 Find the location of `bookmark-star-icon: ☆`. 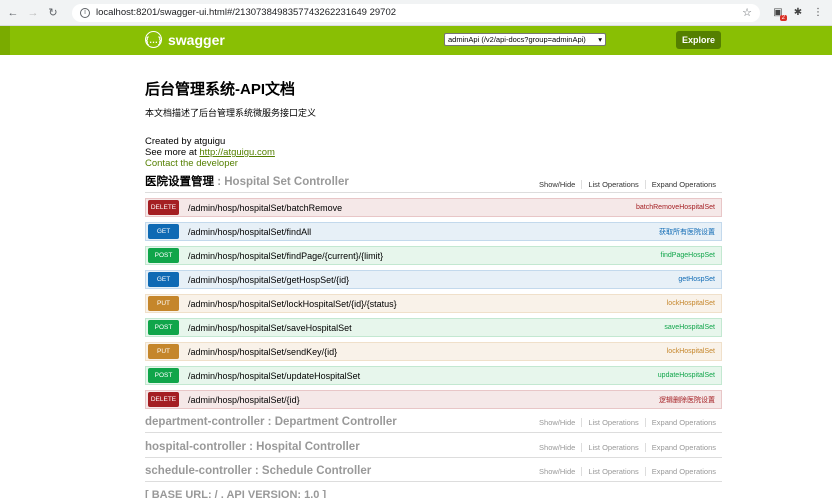

bookmark-star-icon: ☆ is located at coordinates (747, 12).